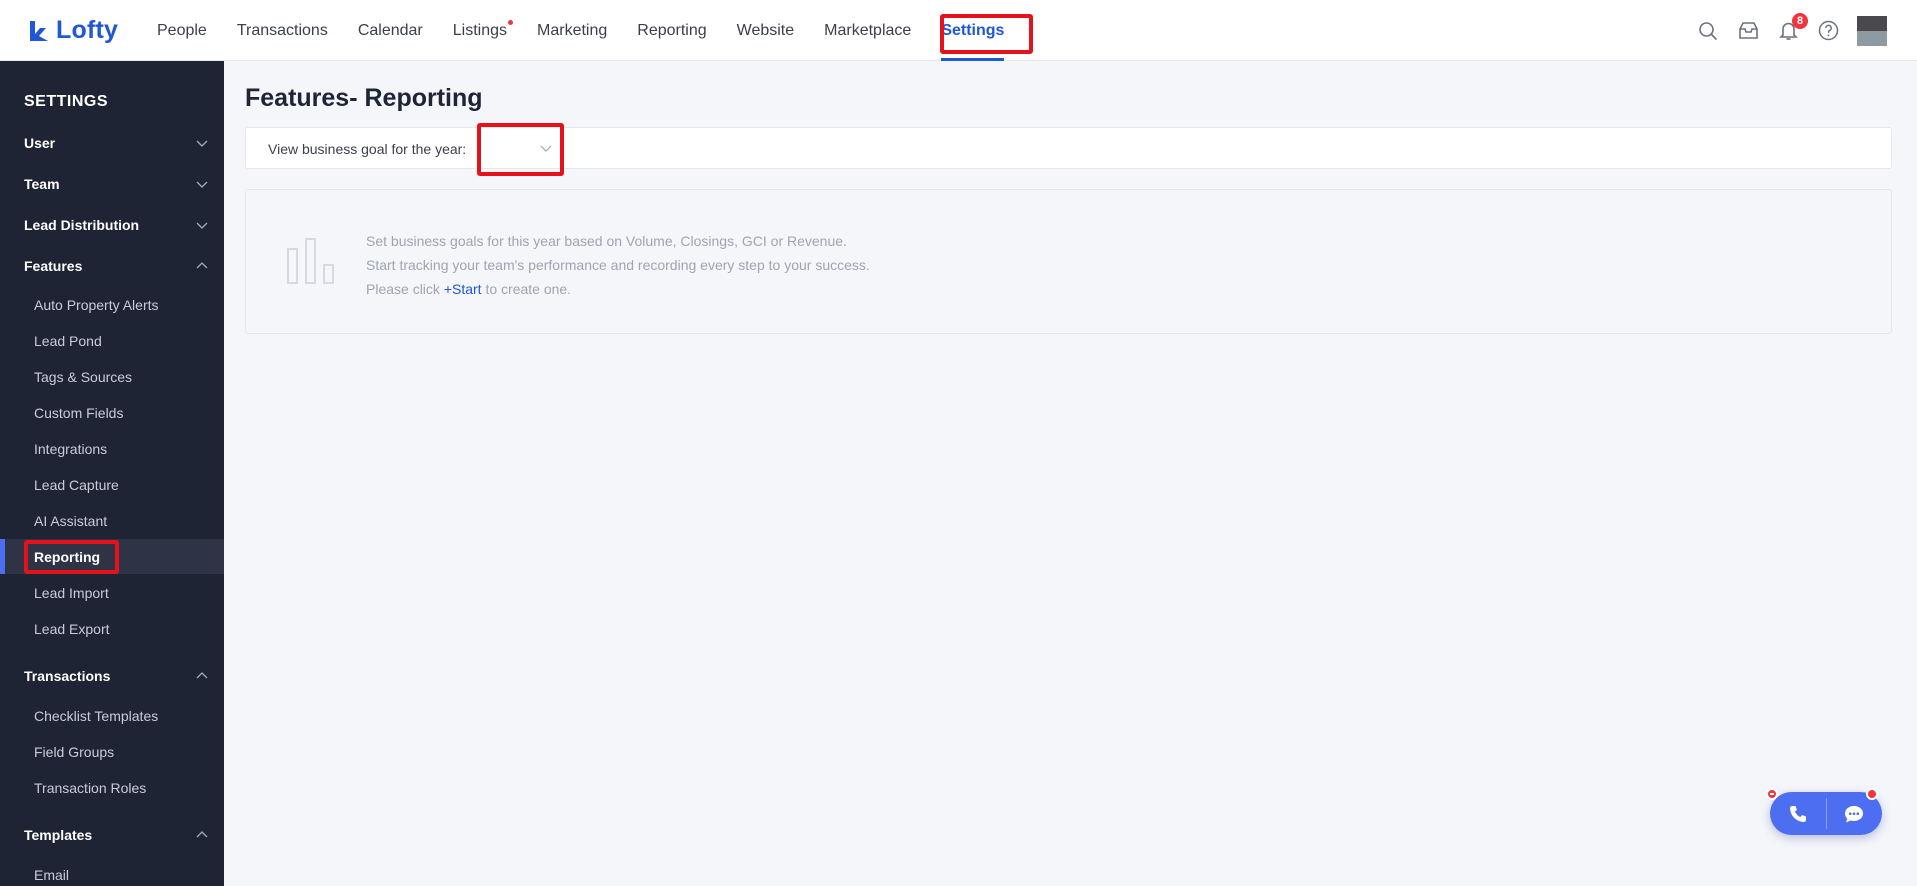  I want to click on listings-new-dot, so click(511, 22).